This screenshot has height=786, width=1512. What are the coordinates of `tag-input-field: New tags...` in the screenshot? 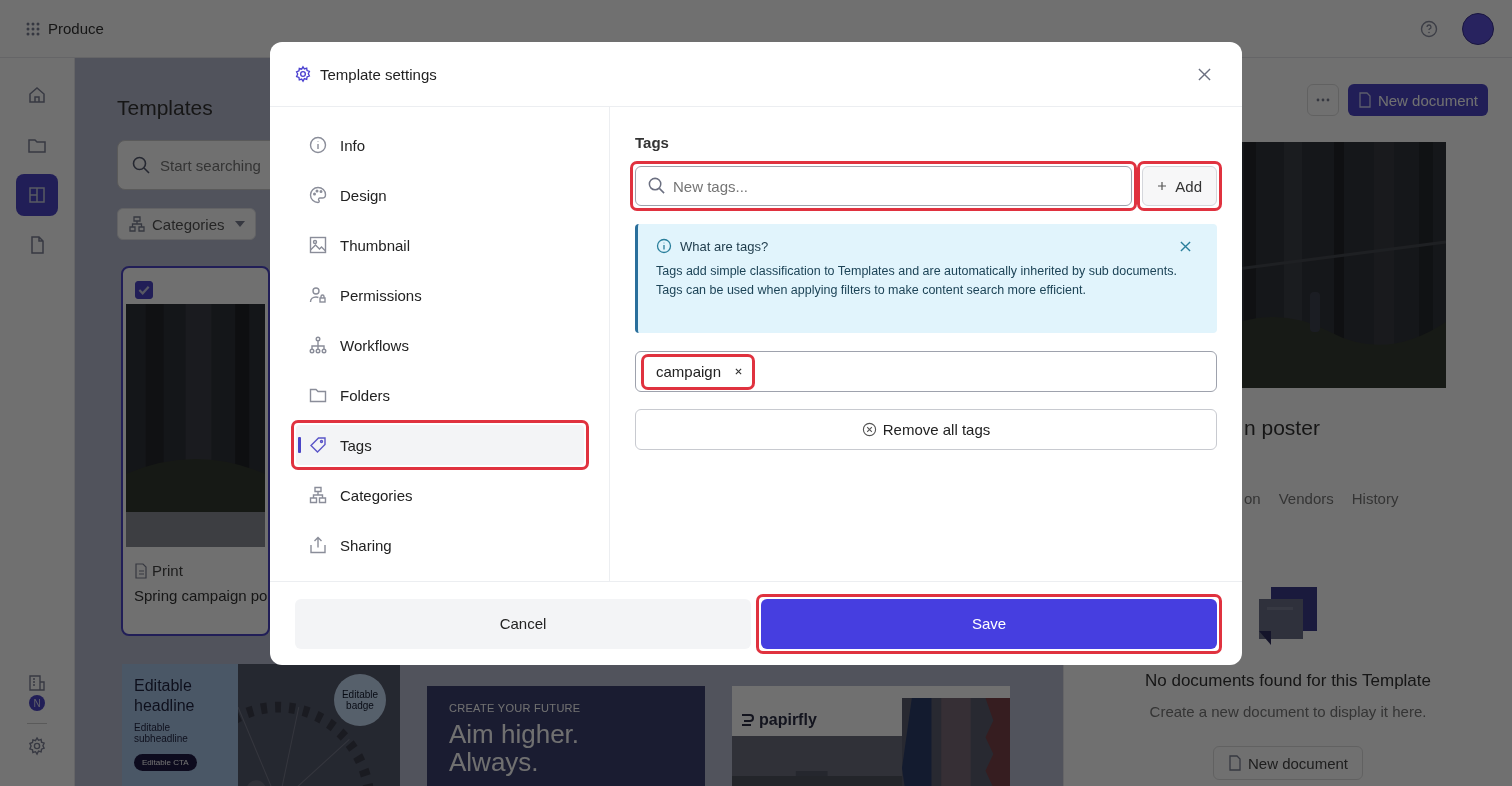 It's located at (884, 186).